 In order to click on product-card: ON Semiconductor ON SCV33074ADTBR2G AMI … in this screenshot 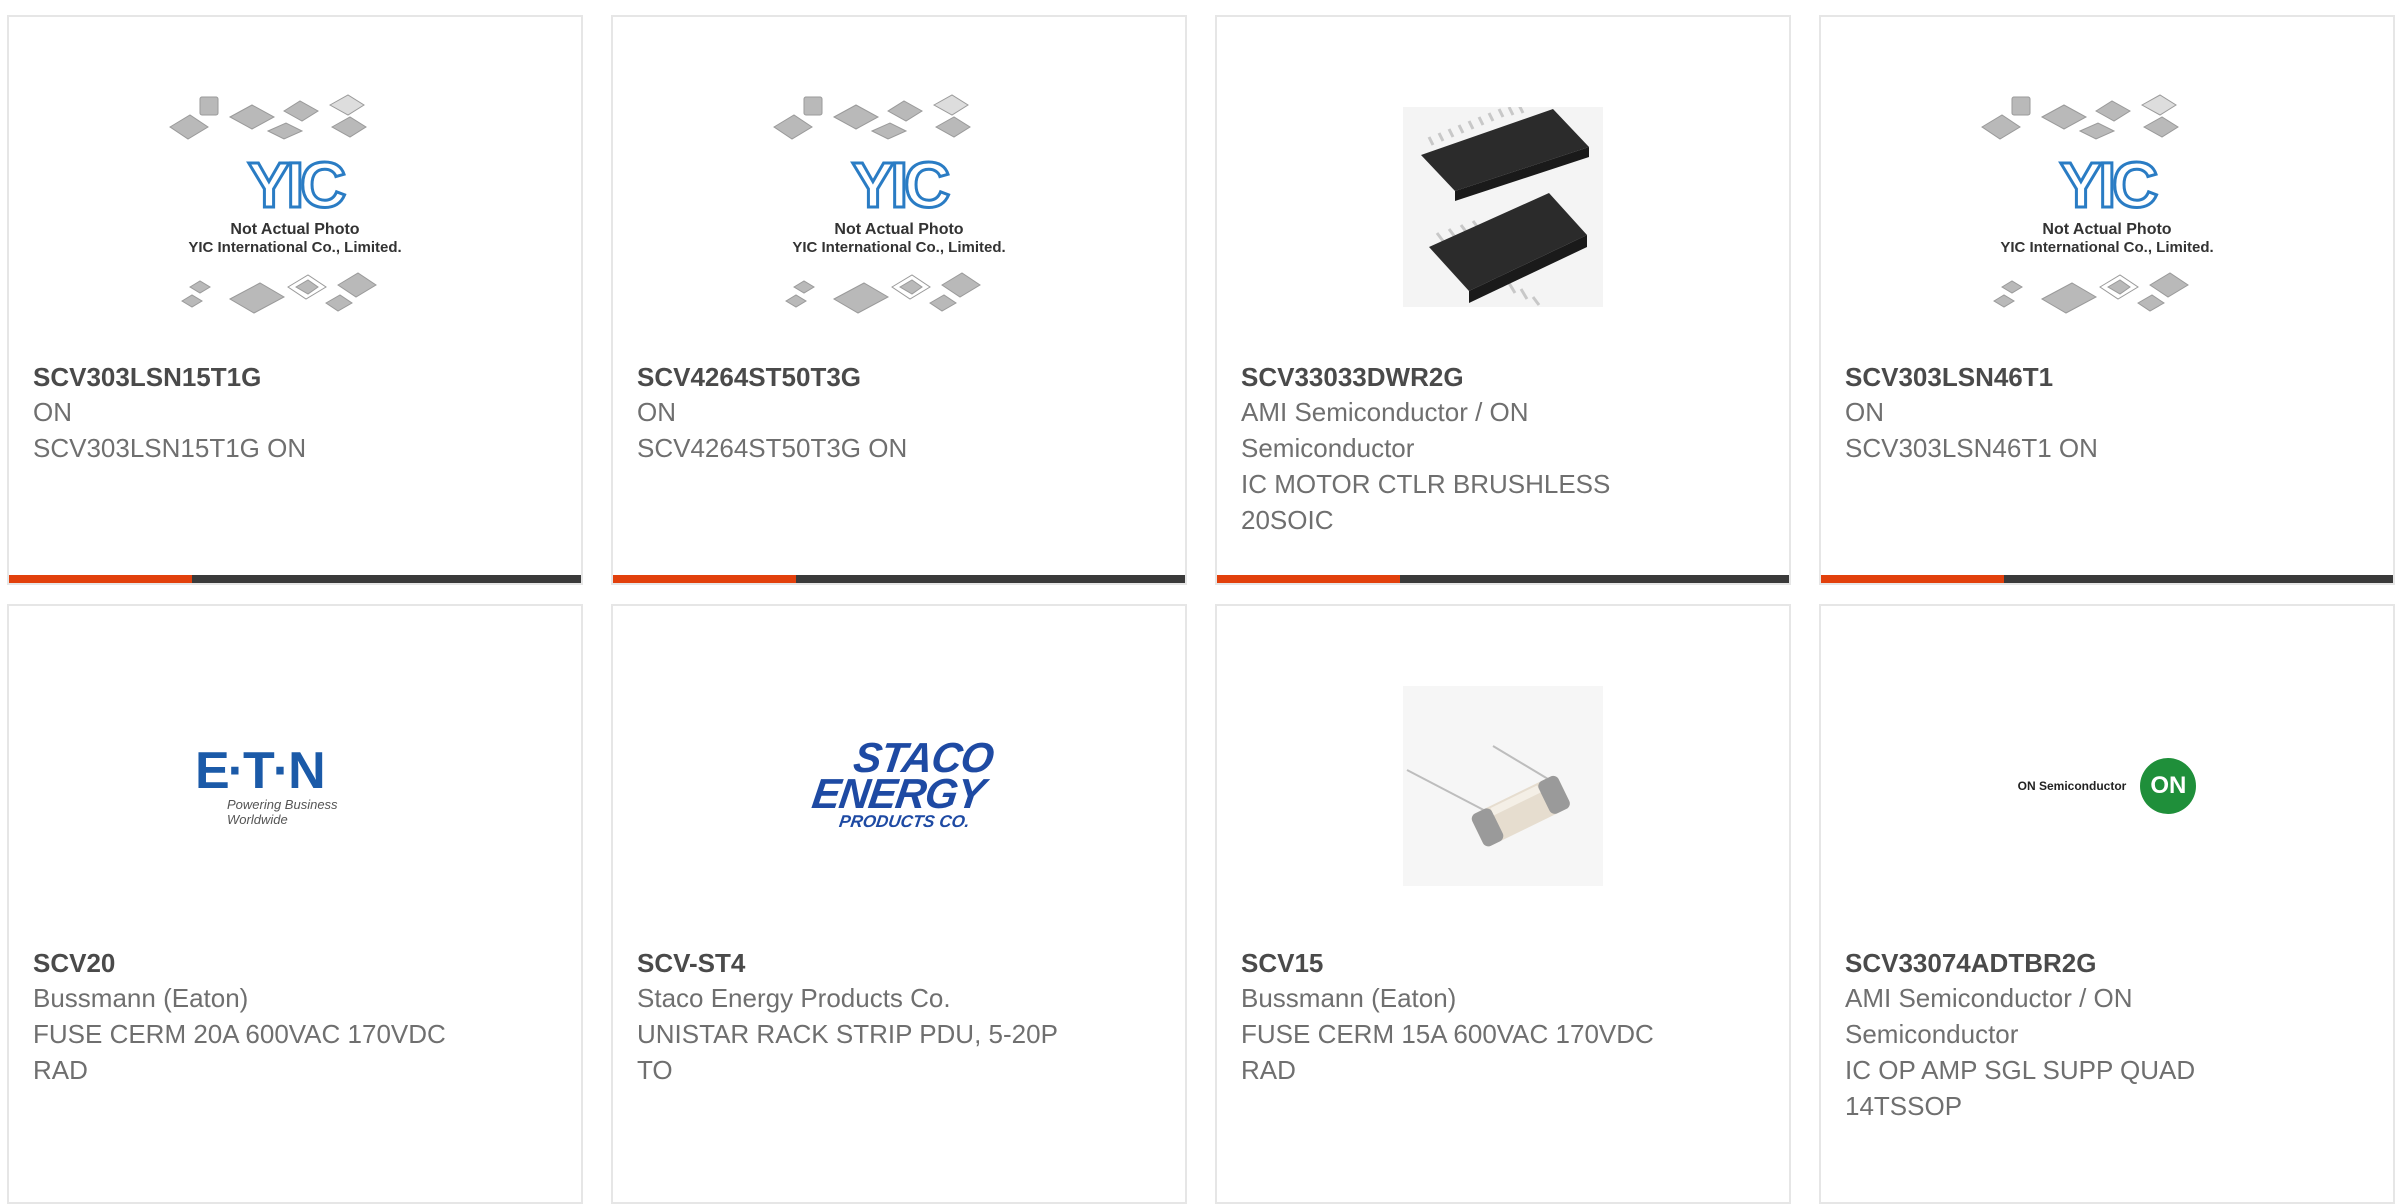, I will do `click(2107, 904)`.